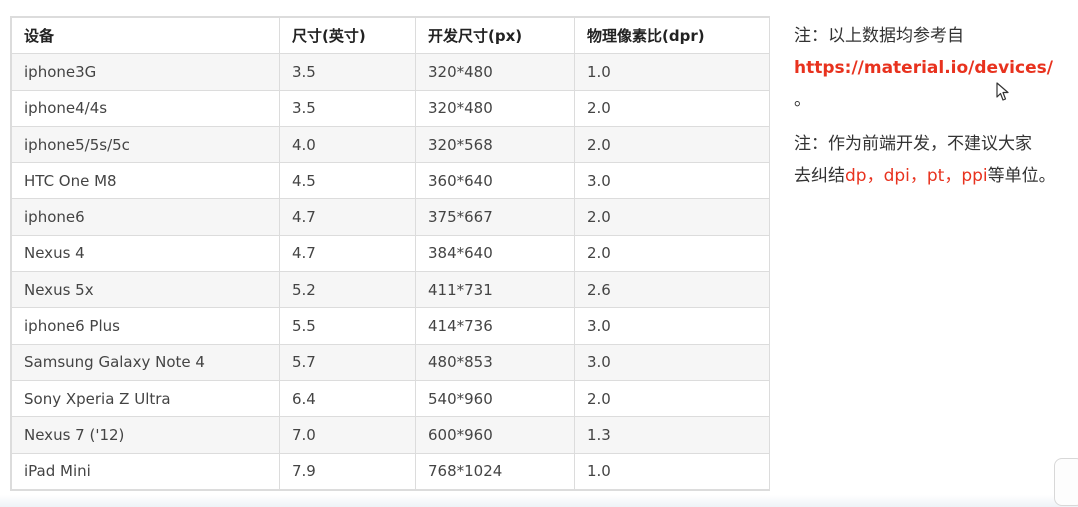 The height and width of the screenshot is (507, 1078). I want to click on cell-dev-size-px: 600*960, so click(495, 435).